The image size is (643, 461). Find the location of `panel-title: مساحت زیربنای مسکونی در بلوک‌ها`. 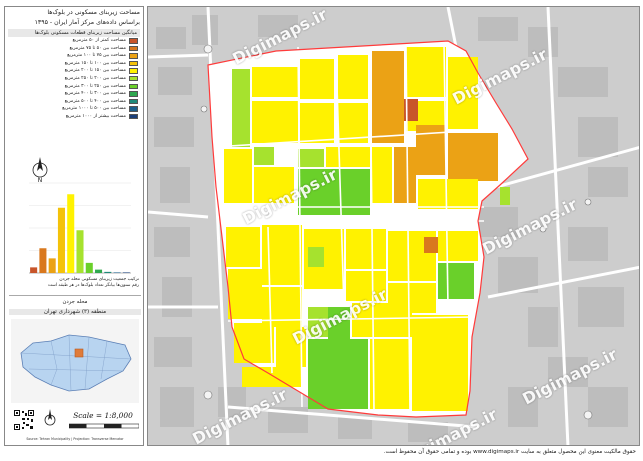

panel-title: مساحت زیربنای مسکونی در بلوک‌ها is located at coordinates (93, 12).